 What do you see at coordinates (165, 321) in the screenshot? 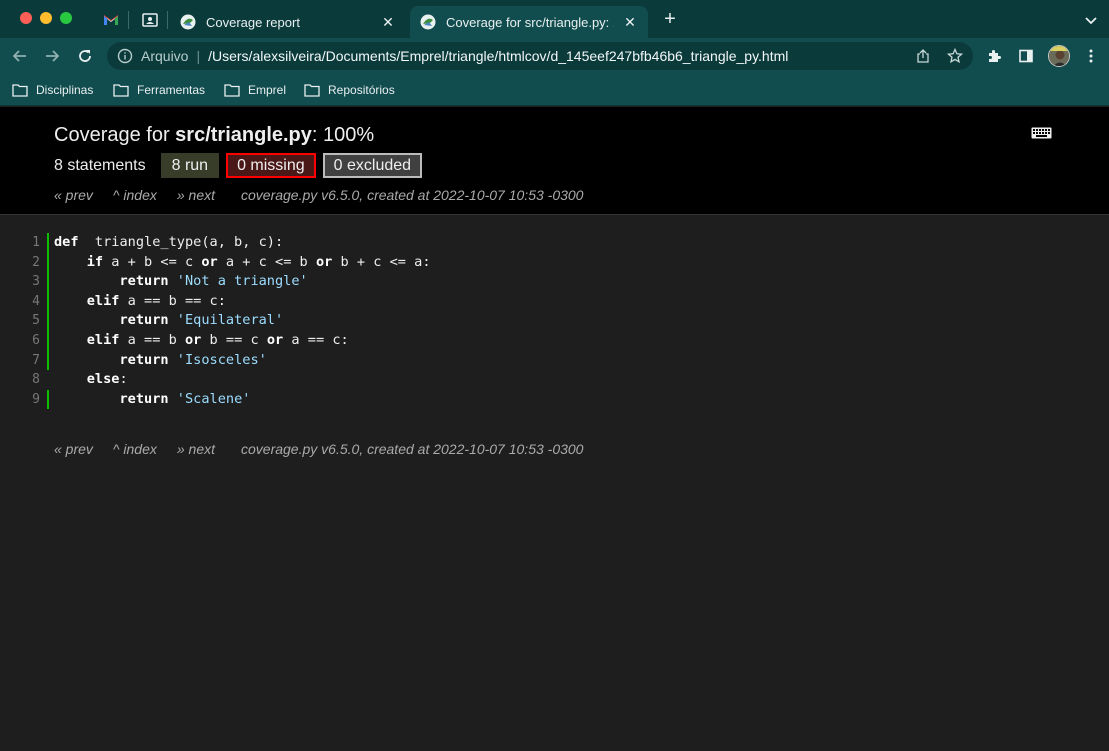
I see `line-code: return 'Equilateral'` at bounding box center [165, 321].